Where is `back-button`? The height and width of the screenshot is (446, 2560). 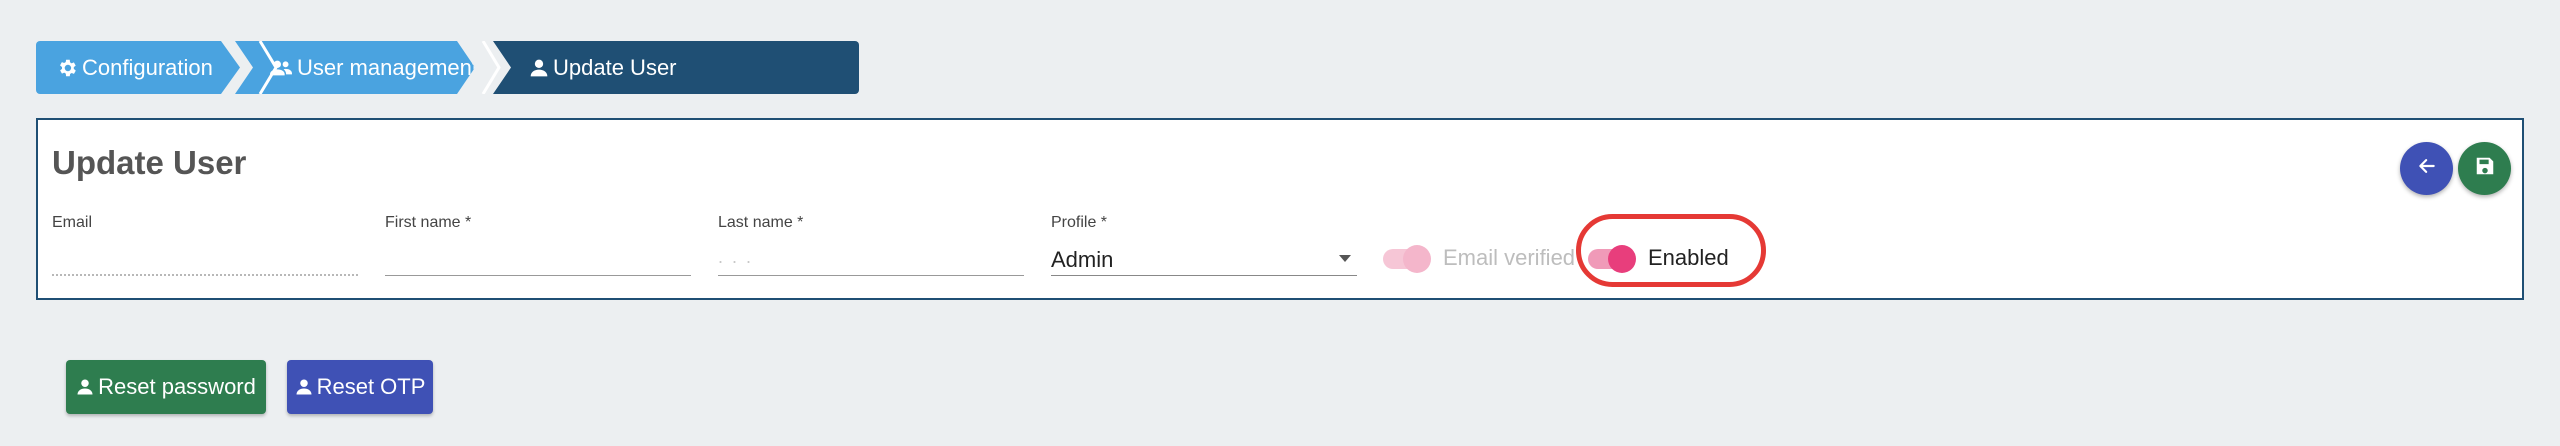
back-button is located at coordinates (2426, 168).